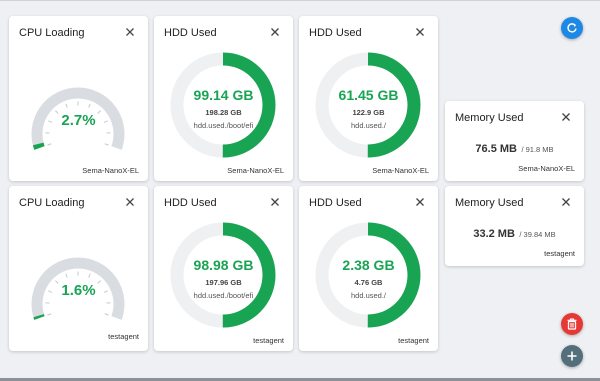  What do you see at coordinates (78, 290) in the screenshot?
I see `cpu-value: 1.6%` at bounding box center [78, 290].